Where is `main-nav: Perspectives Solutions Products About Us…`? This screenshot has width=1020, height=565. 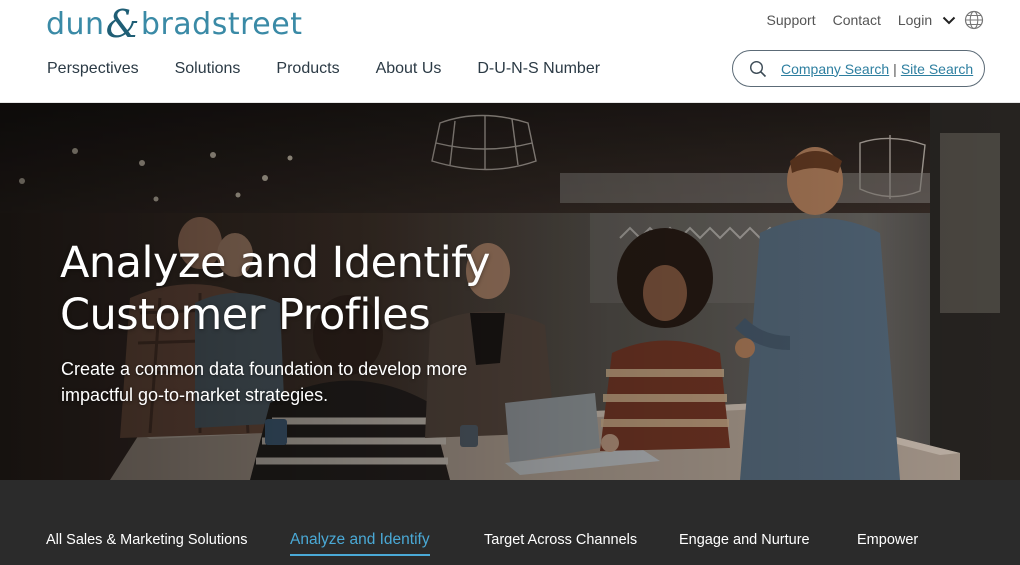 main-nav: Perspectives Solutions Products About Us… is located at coordinates (341, 69).